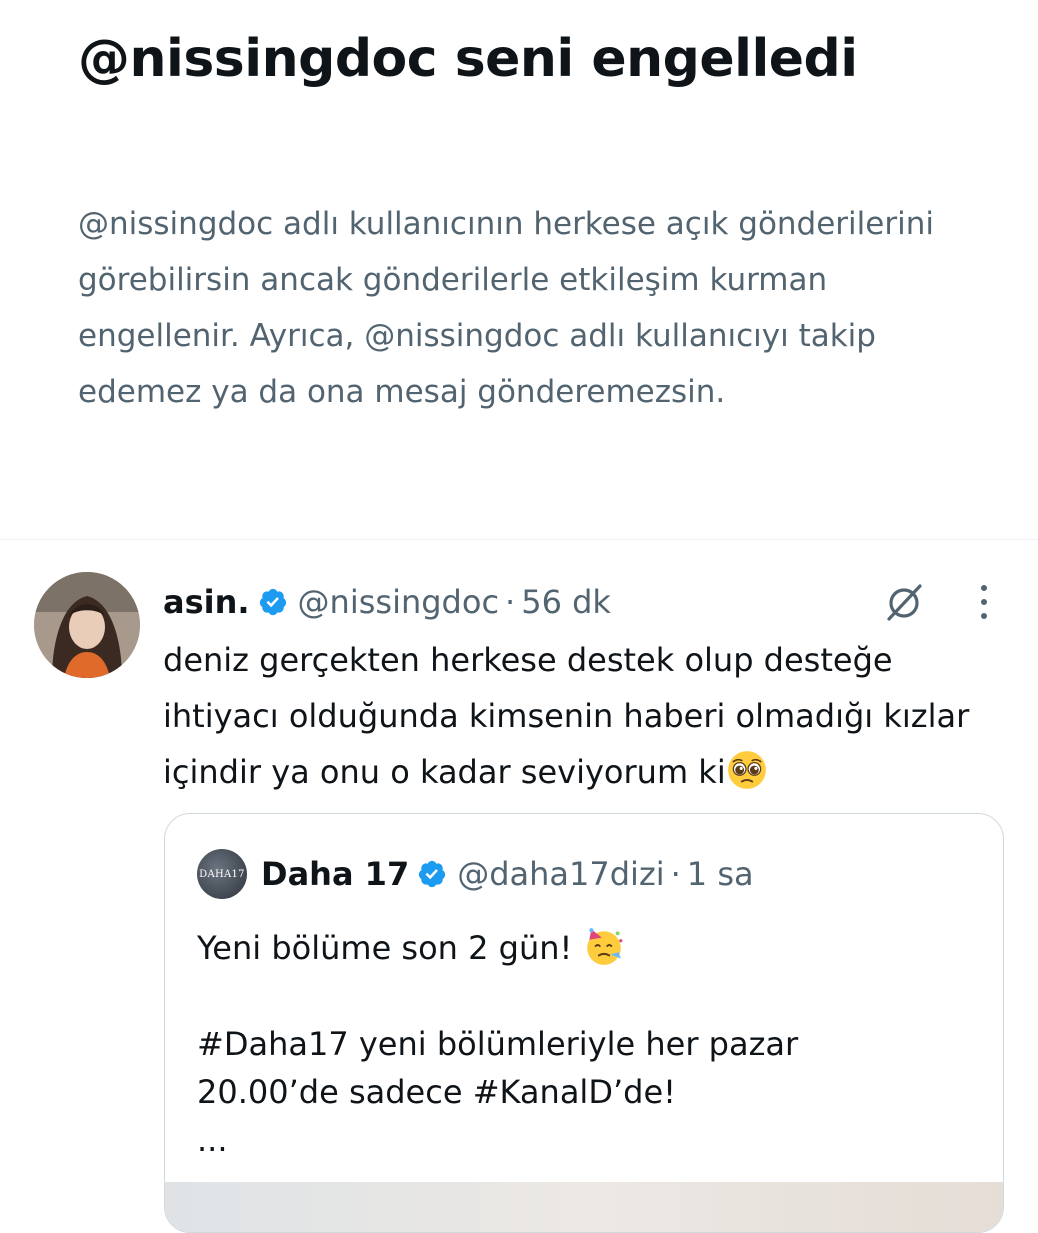 The height and width of the screenshot is (1233, 1038). Describe the element at coordinates (984, 602) in the screenshot. I see `more-options-icon` at that location.